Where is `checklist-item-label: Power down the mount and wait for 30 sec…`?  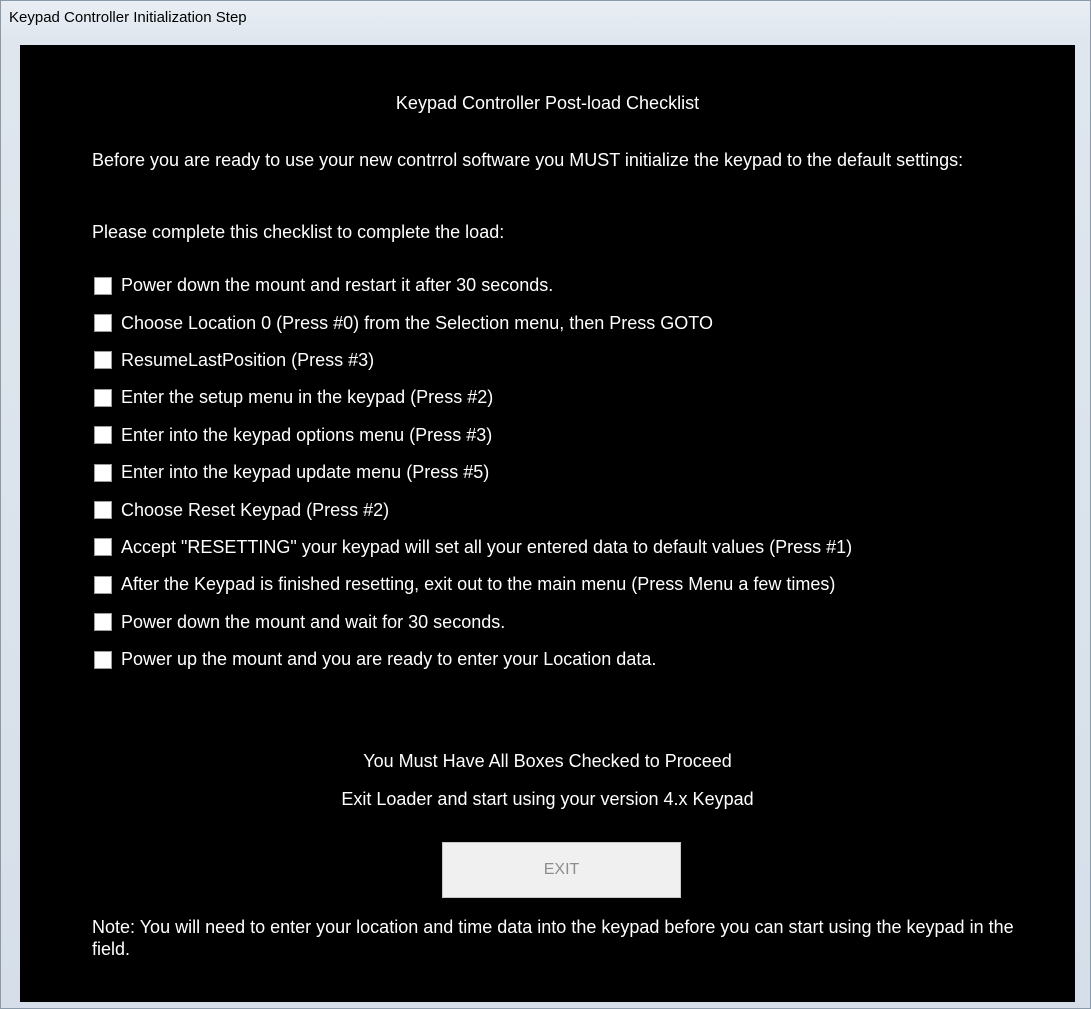 checklist-item-label: Power down the mount and wait for 30 sec… is located at coordinates (313, 621).